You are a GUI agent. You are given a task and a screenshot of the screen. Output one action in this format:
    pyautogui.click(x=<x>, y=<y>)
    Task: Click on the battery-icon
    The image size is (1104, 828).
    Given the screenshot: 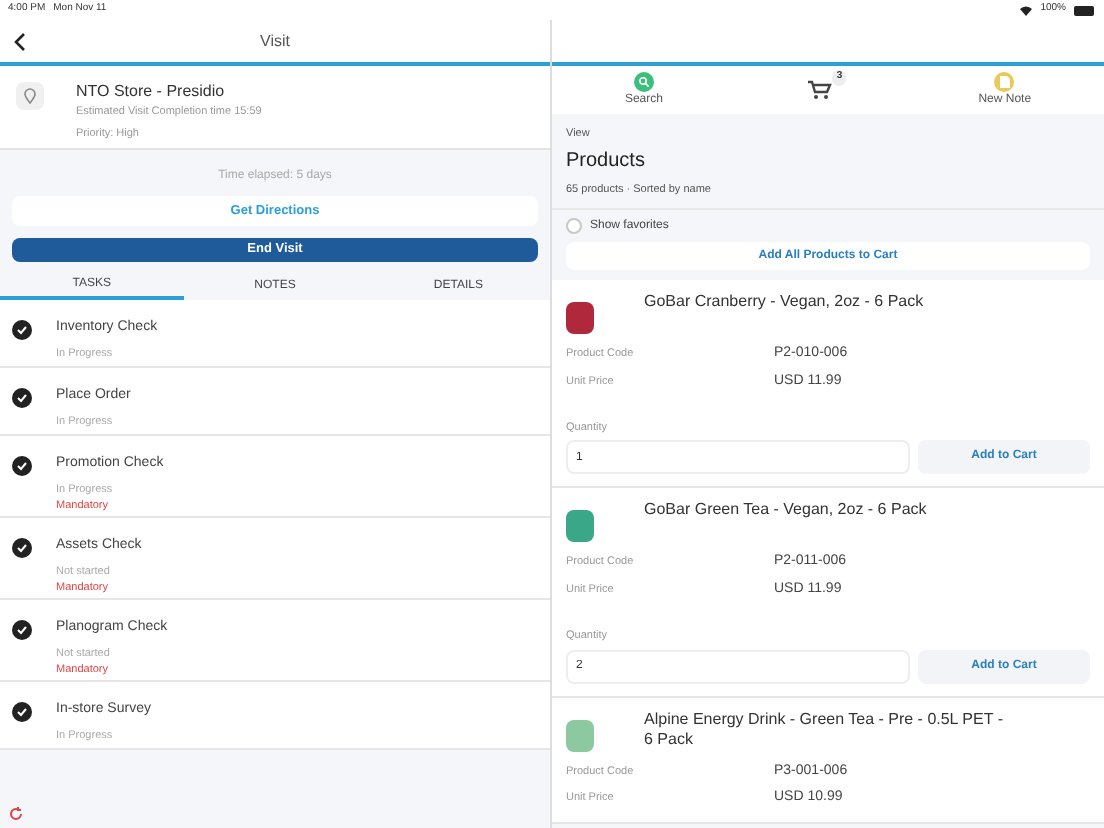 What is the action you would take?
    pyautogui.click(x=1085, y=10)
    